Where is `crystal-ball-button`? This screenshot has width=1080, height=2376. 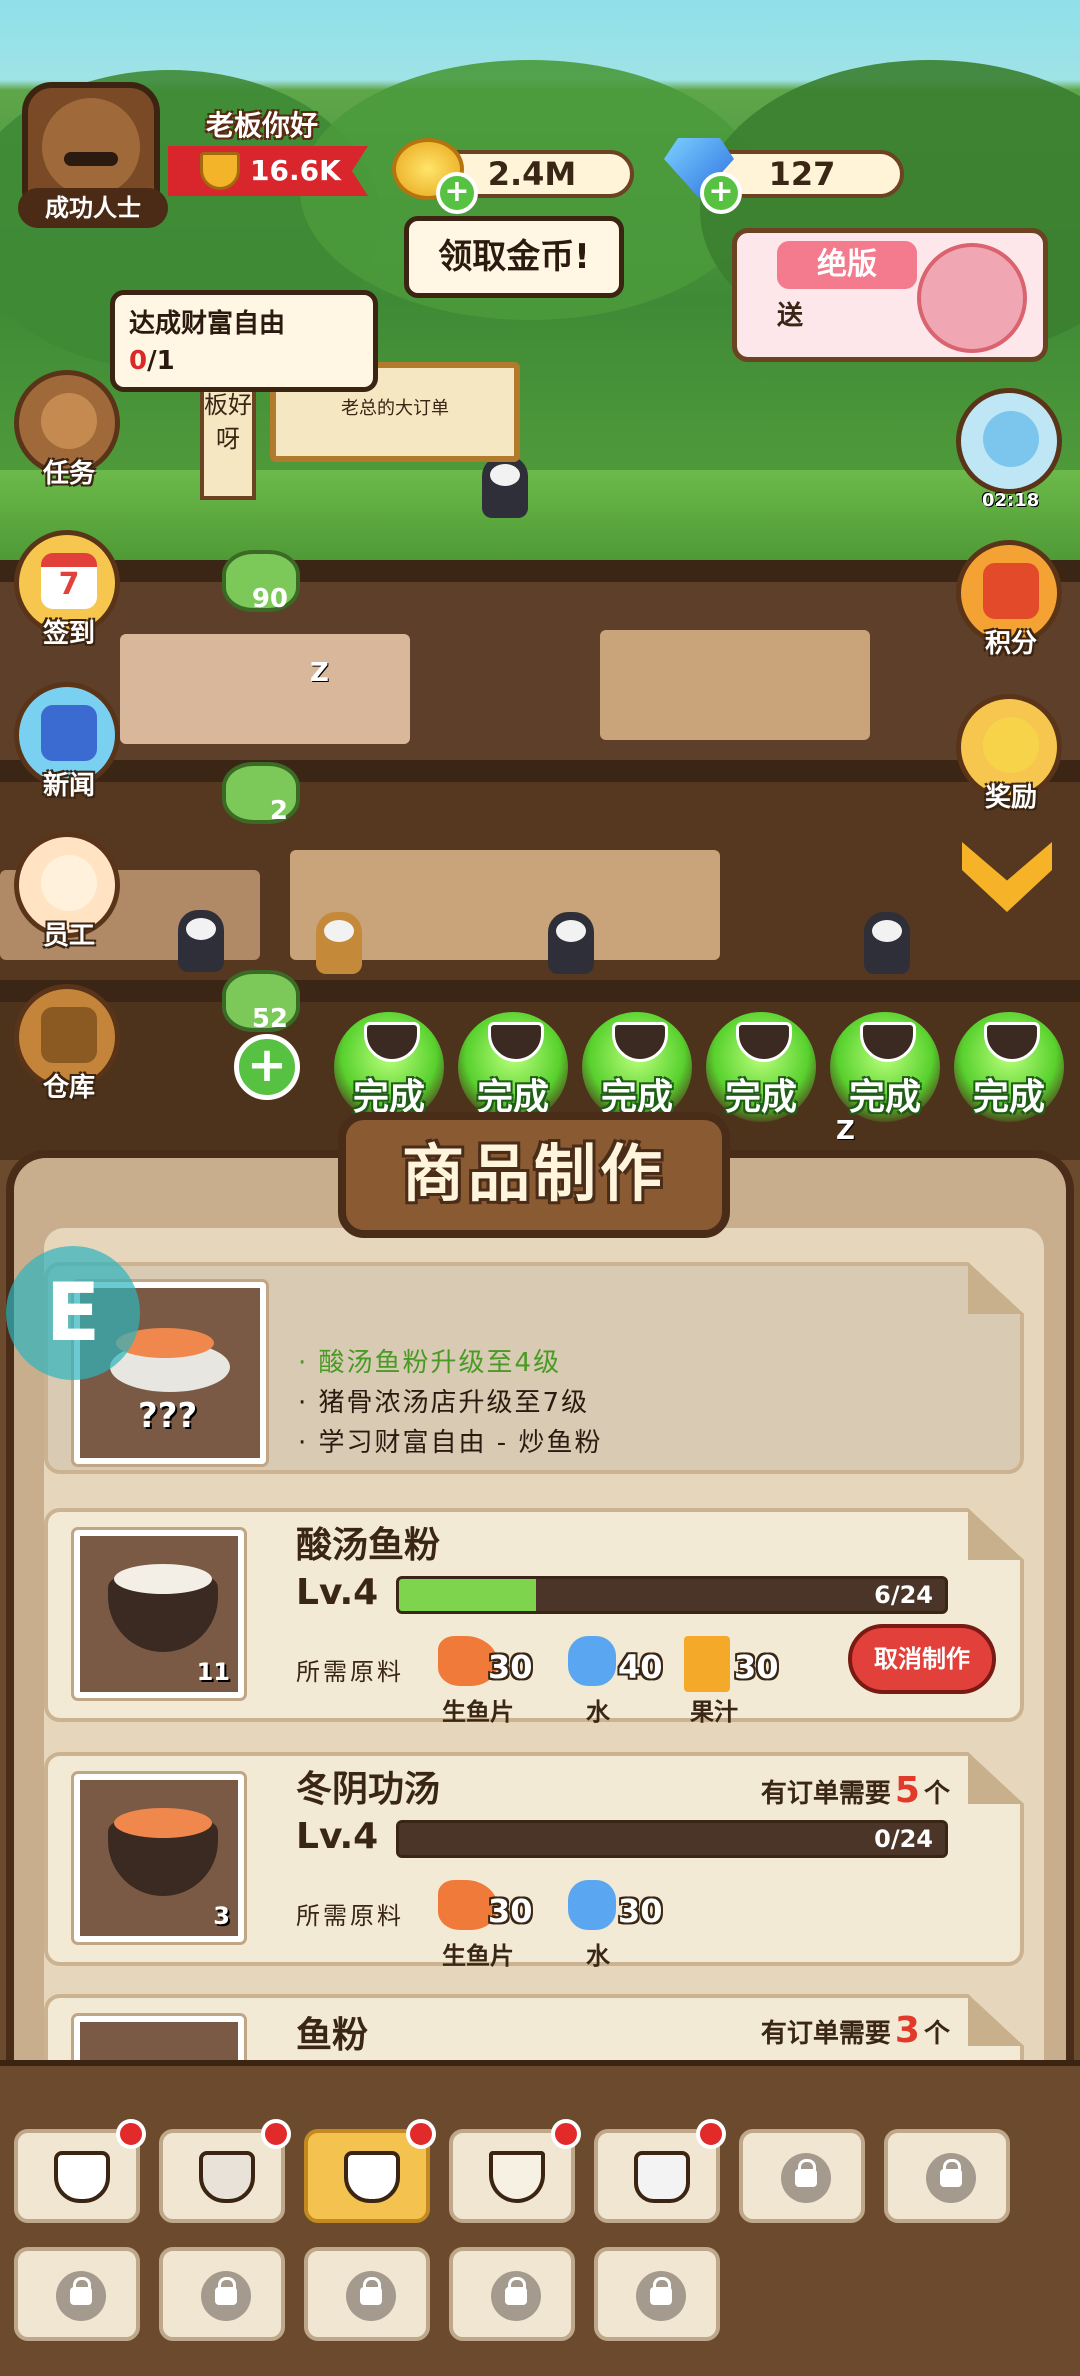 crystal-ball-button is located at coordinates (1009, 441).